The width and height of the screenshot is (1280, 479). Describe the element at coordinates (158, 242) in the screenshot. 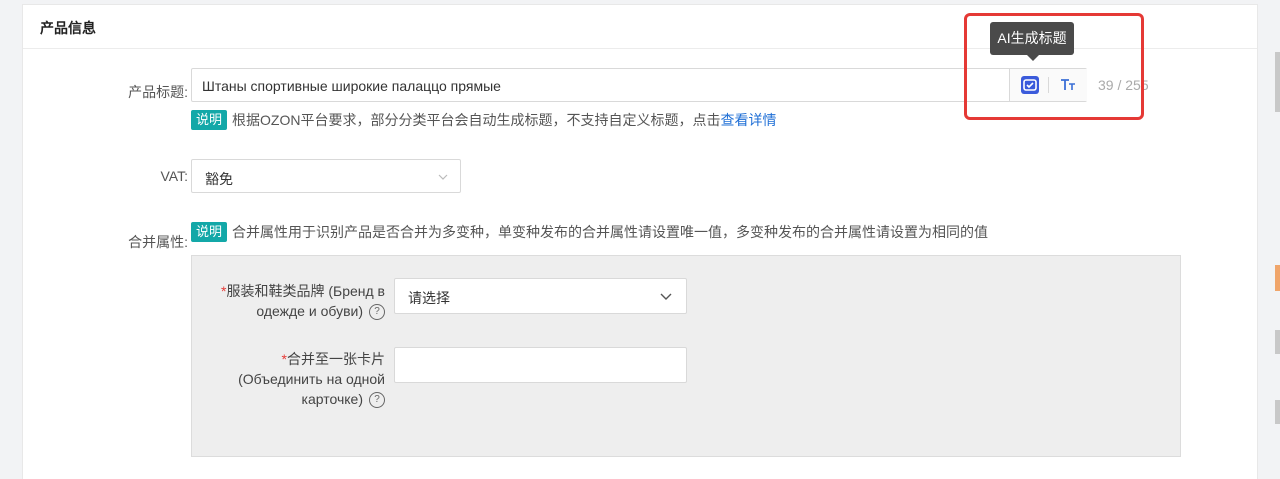

I see `merge-attr-label: 合并属性:` at that location.